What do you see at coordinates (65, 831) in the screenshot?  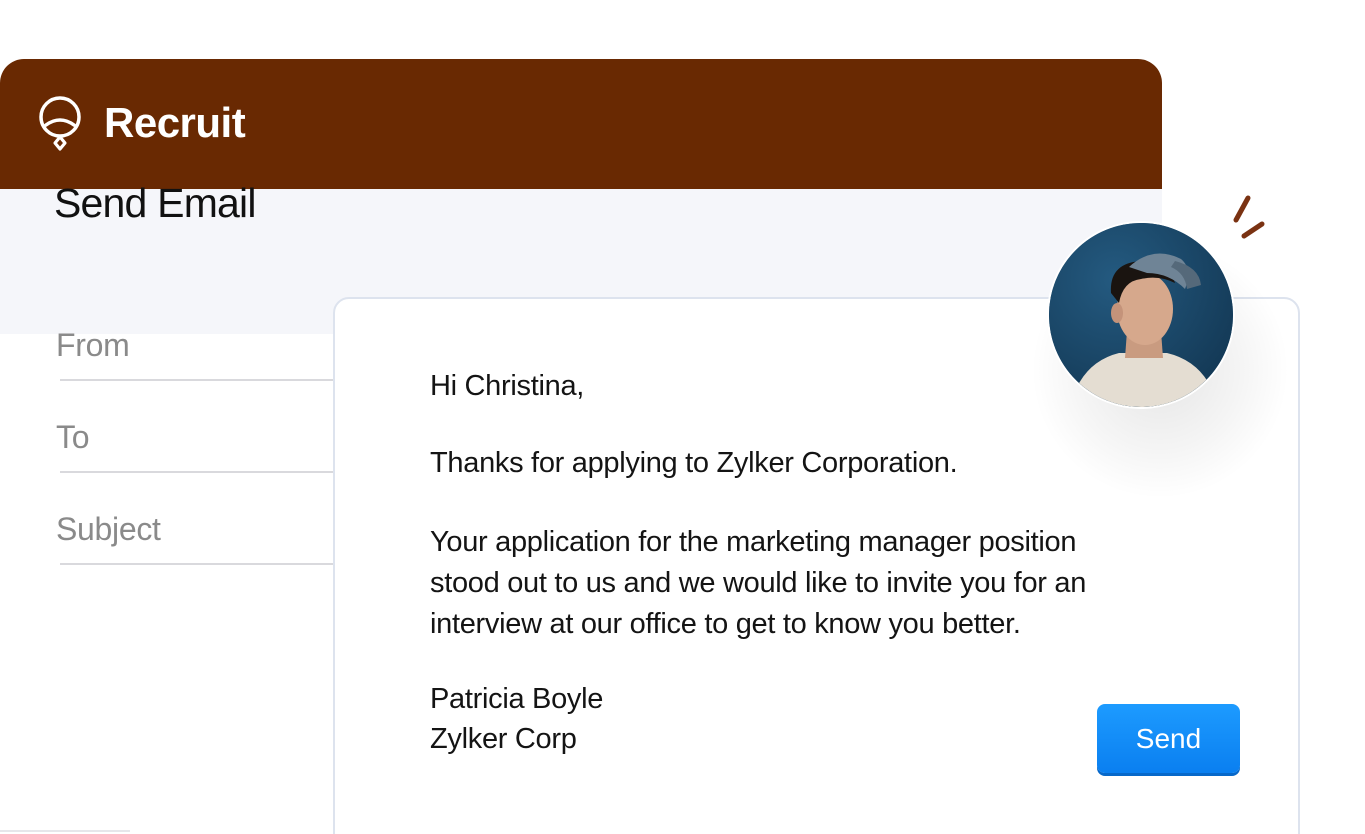 I see `divider` at bounding box center [65, 831].